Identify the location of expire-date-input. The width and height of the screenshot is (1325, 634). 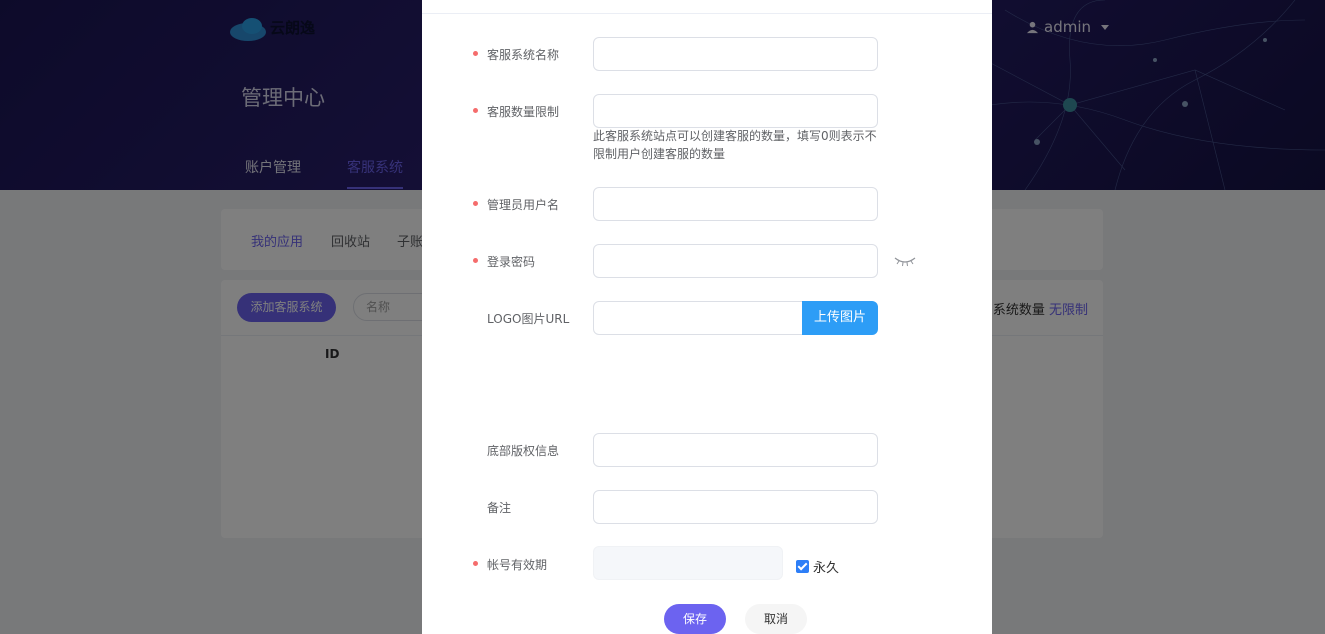
(688, 563).